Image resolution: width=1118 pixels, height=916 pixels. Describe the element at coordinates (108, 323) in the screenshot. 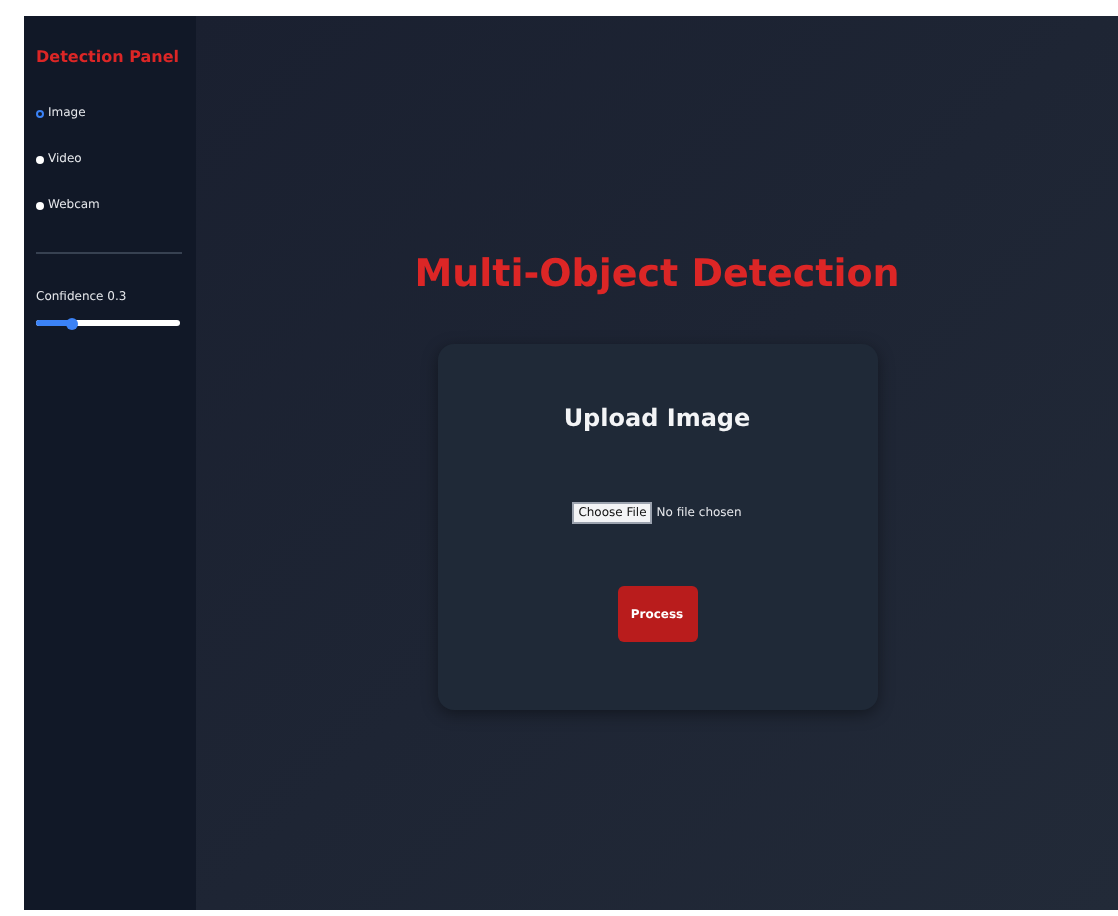

I see `confidence-slider` at that location.